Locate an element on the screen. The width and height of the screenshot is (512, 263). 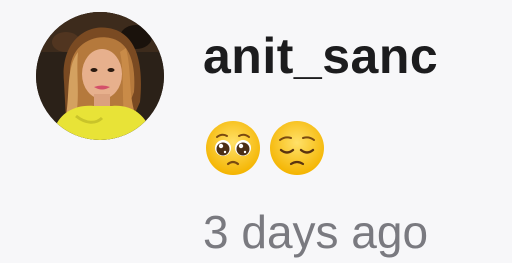
comment-text: 🥺😔 is located at coordinates (265, 150).